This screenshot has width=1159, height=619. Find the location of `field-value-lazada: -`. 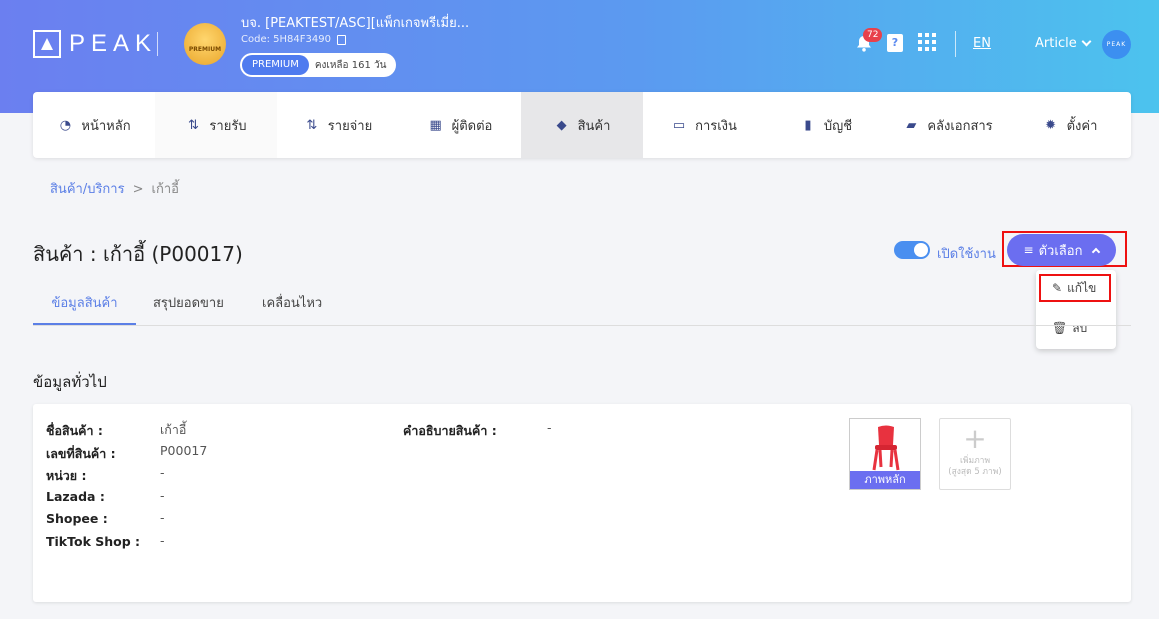

field-value-lazada: - is located at coordinates (162, 495).